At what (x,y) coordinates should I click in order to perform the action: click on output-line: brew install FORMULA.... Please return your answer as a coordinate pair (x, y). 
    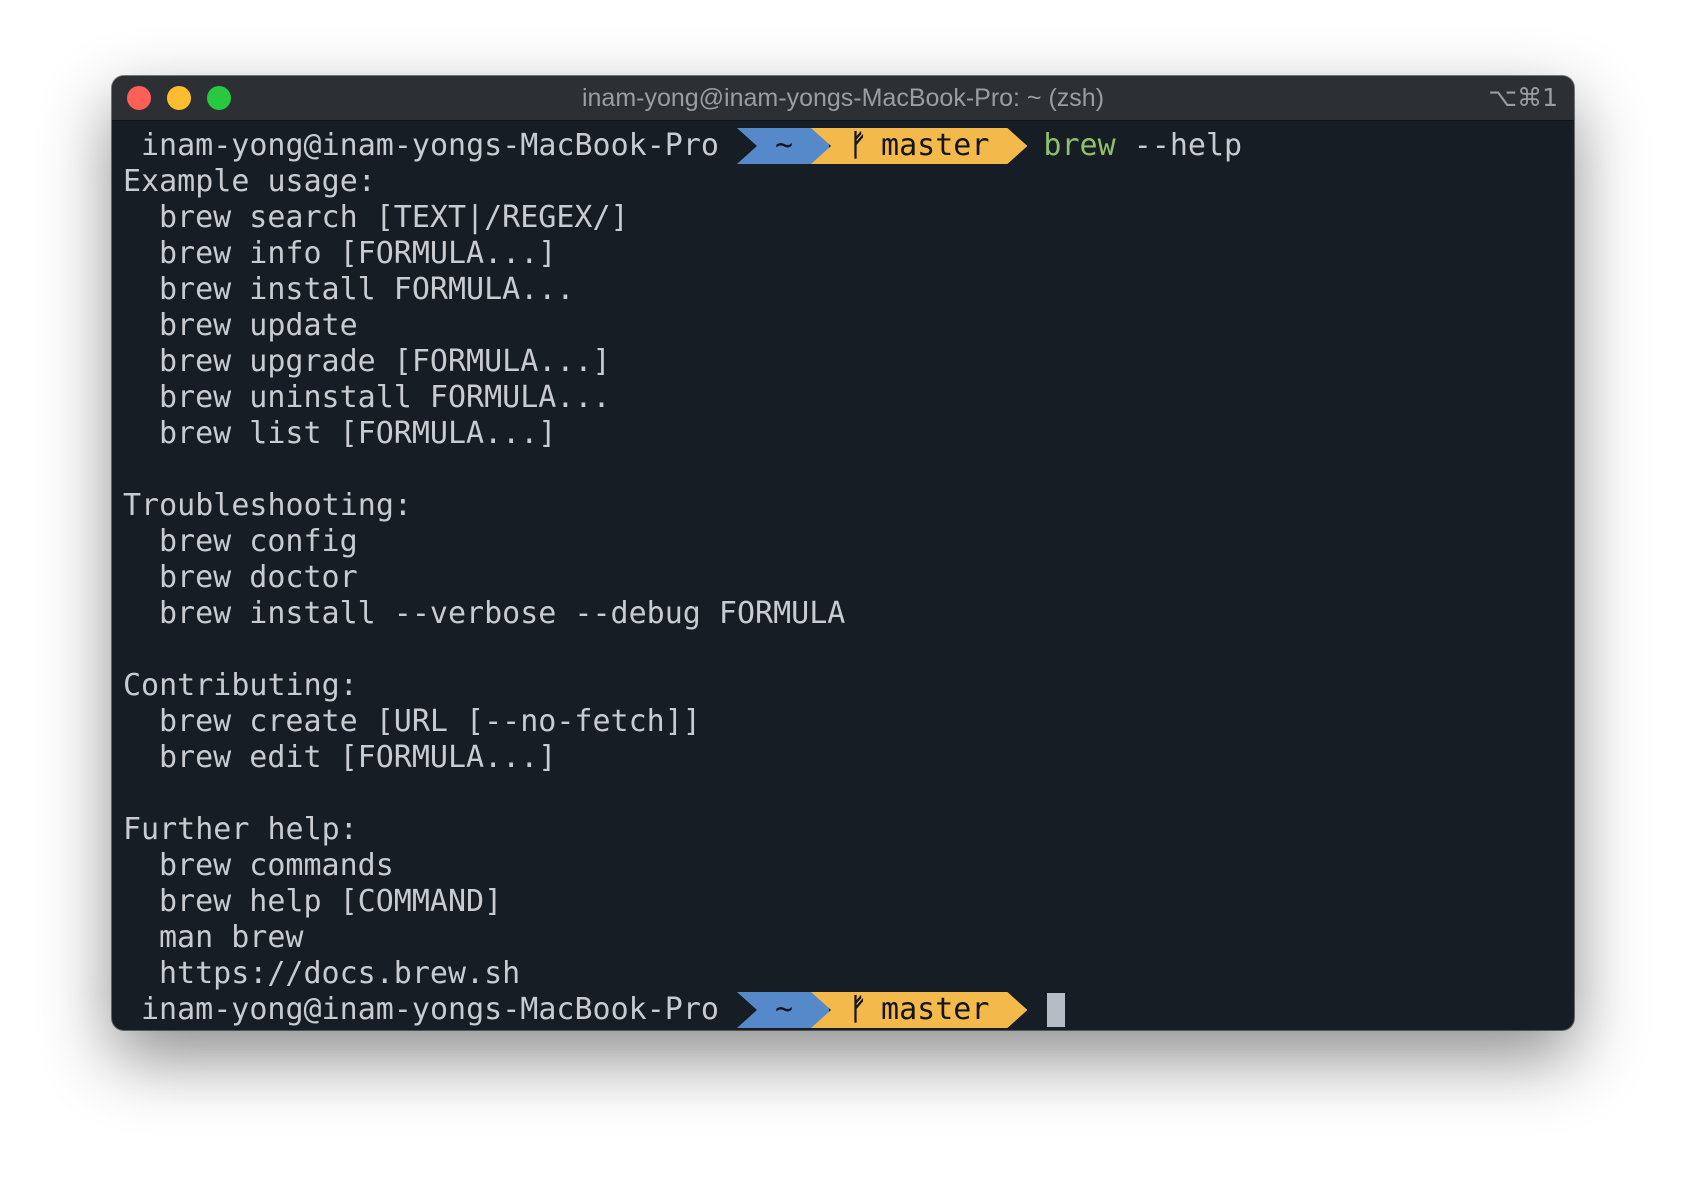
    Looking at the image, I should click on (367, 289).